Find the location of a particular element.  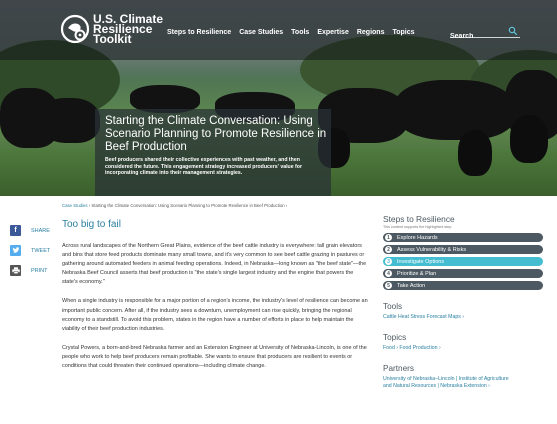

topics-link: Food › Food Production › is located at coordinates (449, 348).